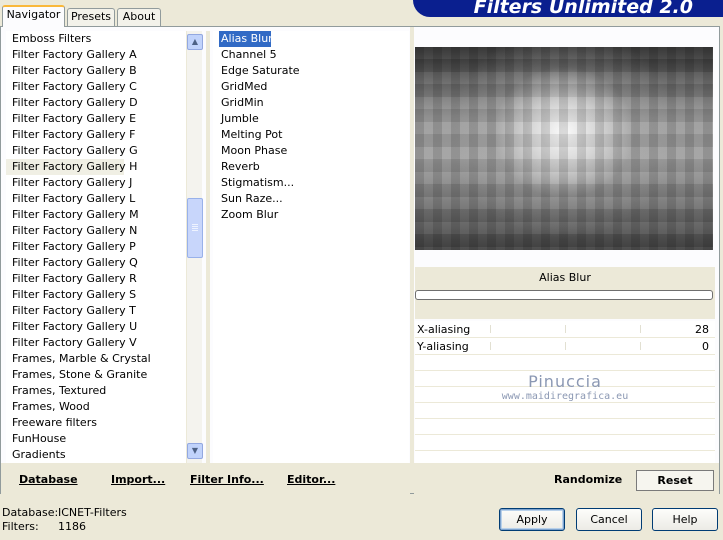 Image resolution: width=723 pixels, height=540 pixels. I want to click on category-item: Filter Factory Gallery B, so click(96, 71).